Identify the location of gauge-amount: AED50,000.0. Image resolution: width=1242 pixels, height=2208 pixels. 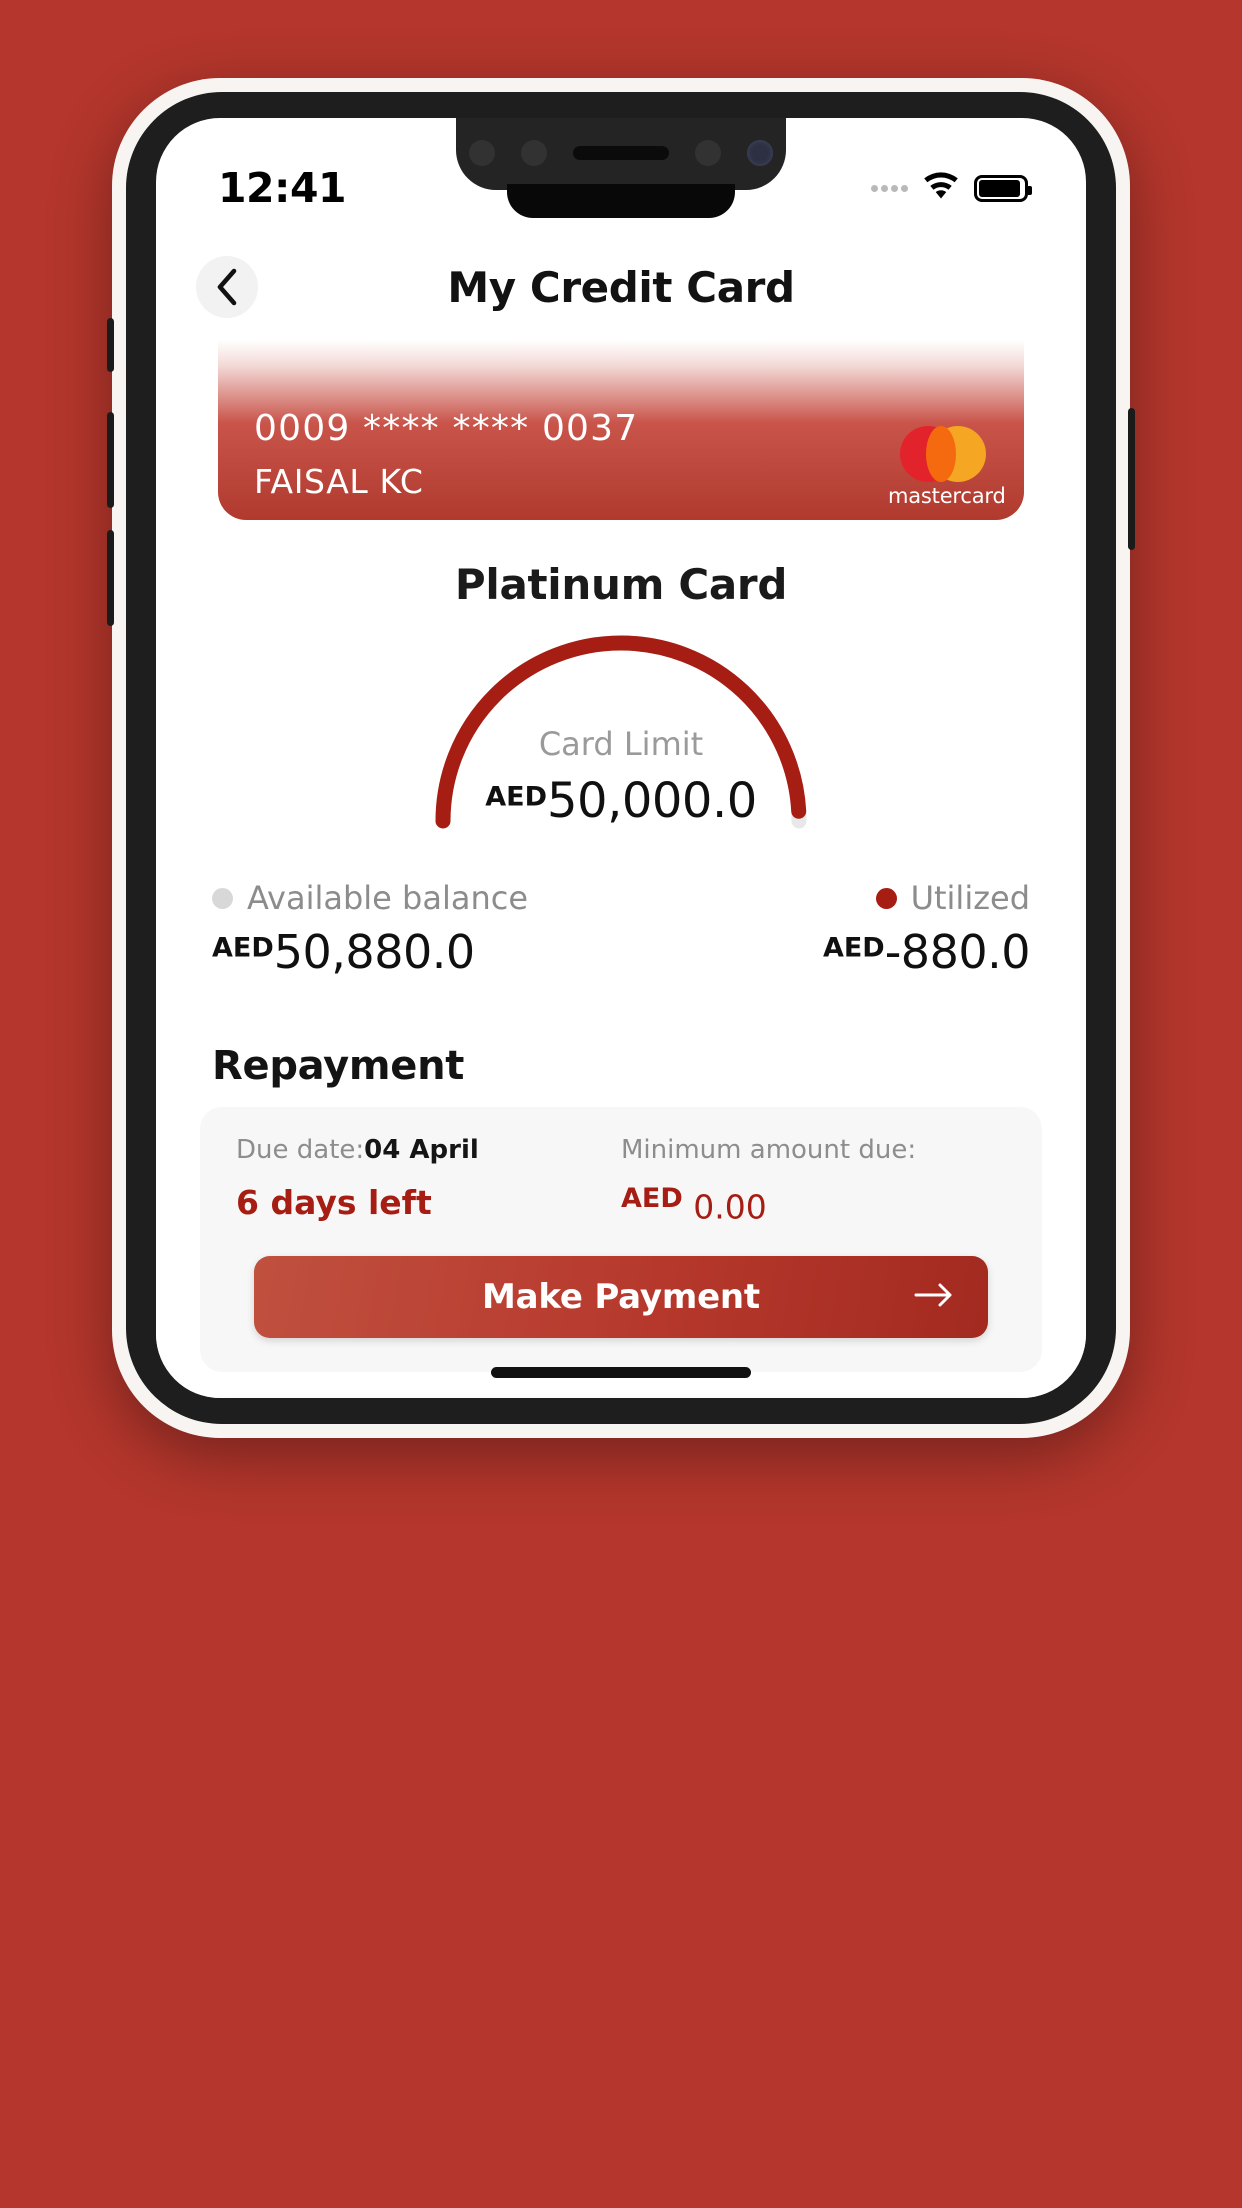
(621, 801).